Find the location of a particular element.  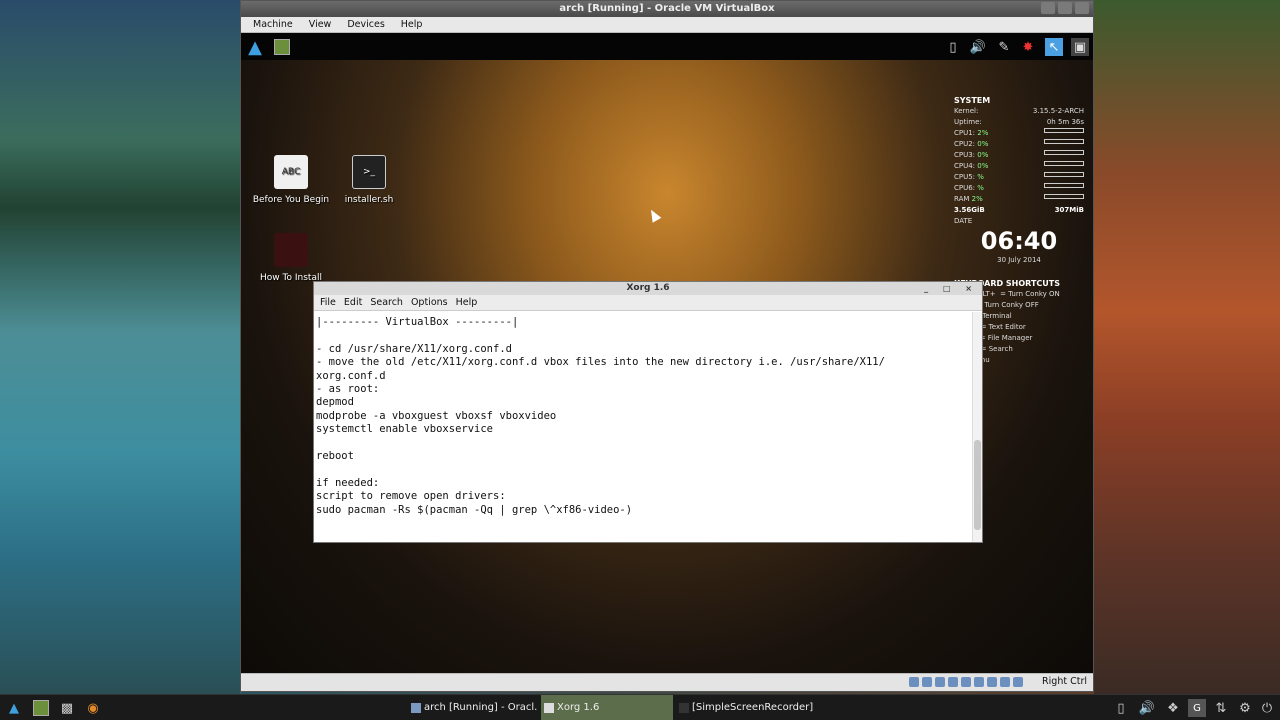

file-manager-icon: ▩ is located at coordinates (67, 708).